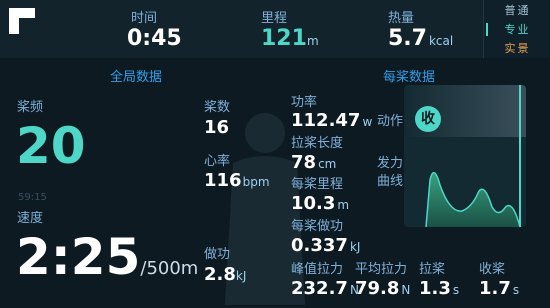 Image resolution: width=550 pixels, height=308 pixels. What do you see at coordinates (256, 182) in the screenshot?
I see `heart-rate-unit: bpm` at bounding box center [256, 182].